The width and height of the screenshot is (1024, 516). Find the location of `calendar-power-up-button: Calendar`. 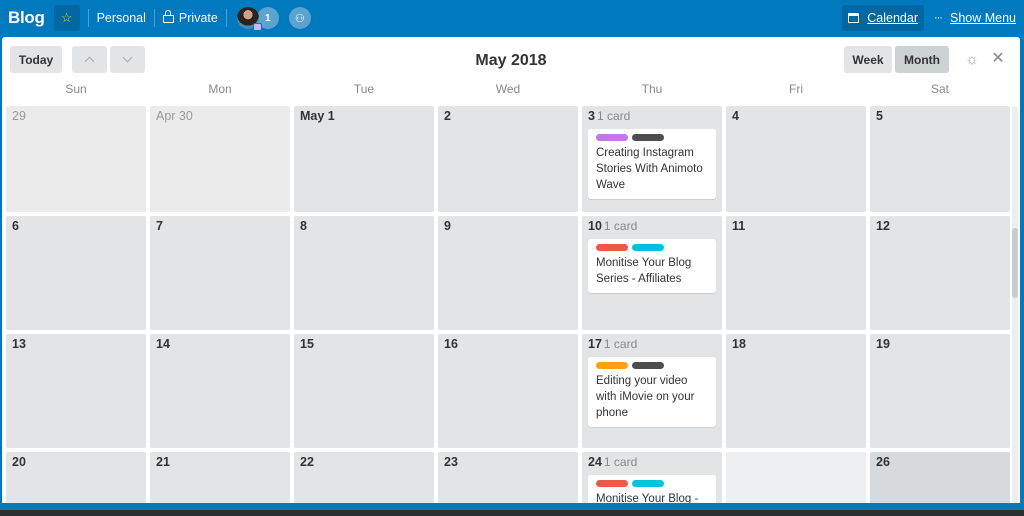

calendar-power-up-button: Calendar is located at coordinates (883, 18).